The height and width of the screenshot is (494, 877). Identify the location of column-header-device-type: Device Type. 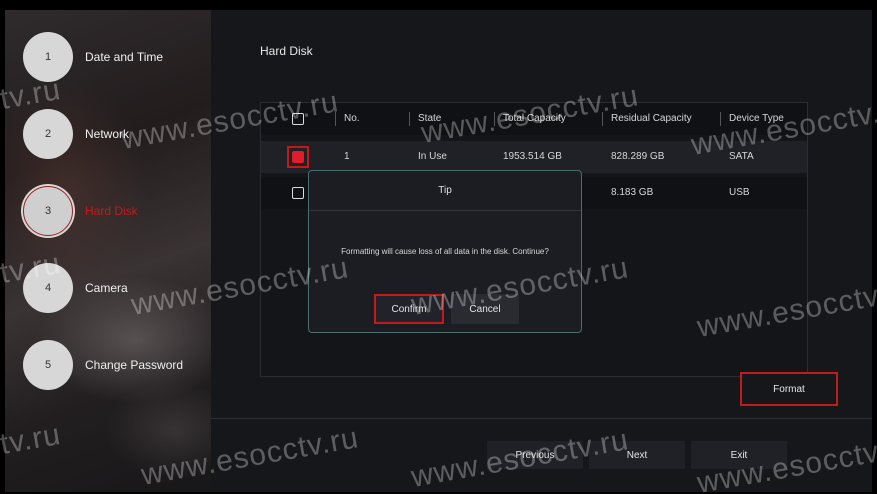
(752, 119).